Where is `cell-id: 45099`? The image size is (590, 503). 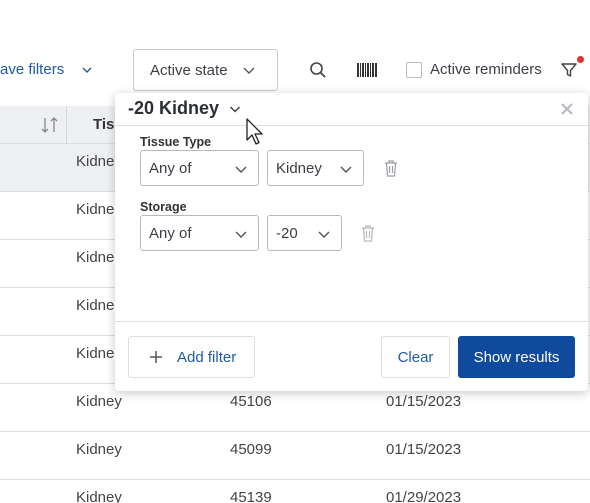 cell-id: 45099 is located at coordinates (251, 449).